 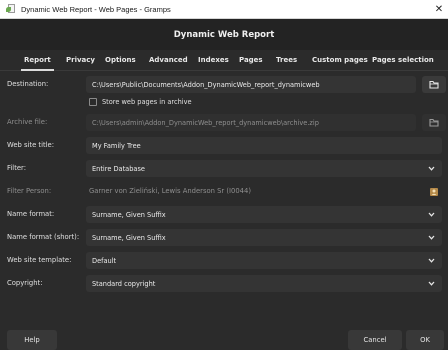 I want to click on select-person-button, so click(x=434, y=191).